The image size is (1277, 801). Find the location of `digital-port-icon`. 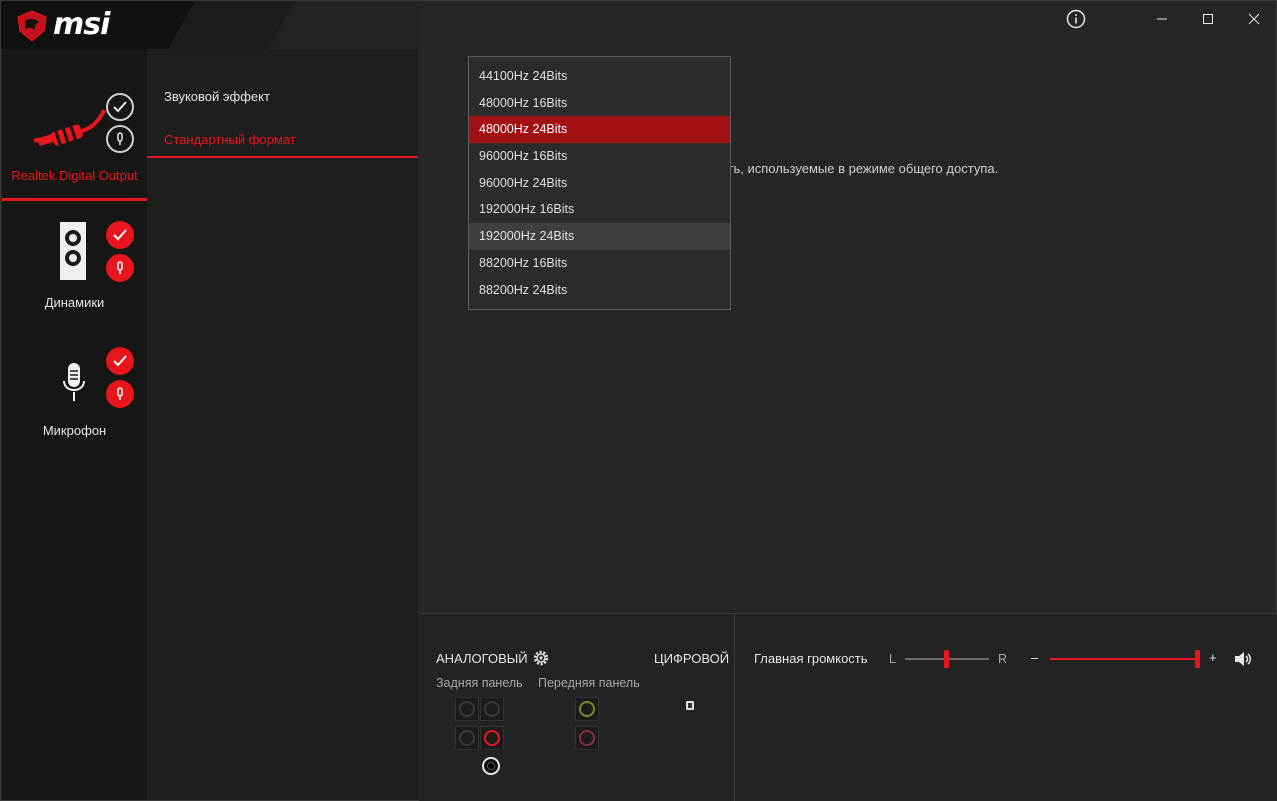

digital-port-icon is located at coordinates (690, 705).